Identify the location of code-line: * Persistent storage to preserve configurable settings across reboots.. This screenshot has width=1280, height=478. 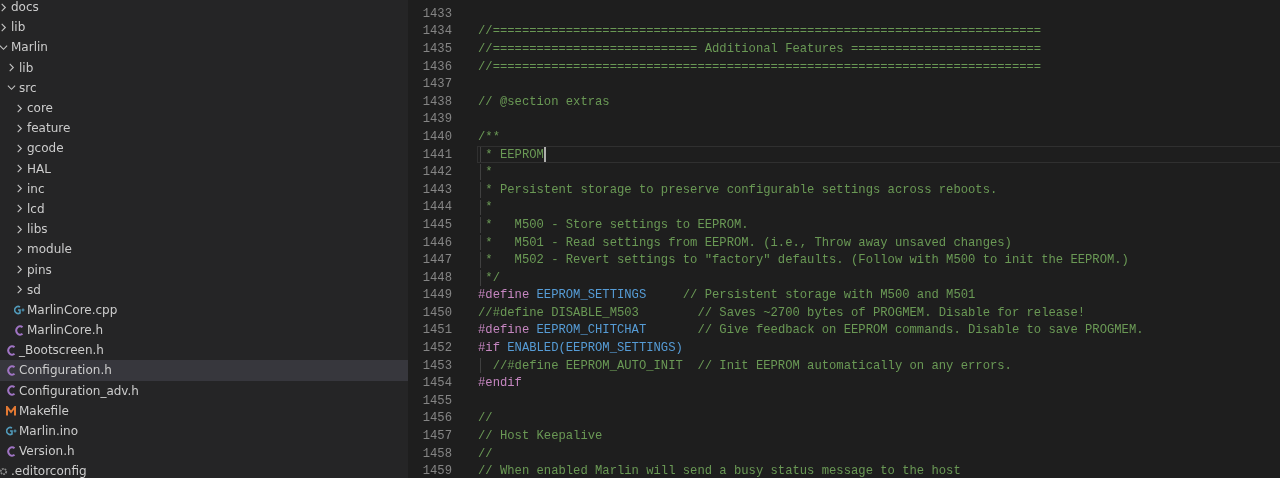
(741, 189).